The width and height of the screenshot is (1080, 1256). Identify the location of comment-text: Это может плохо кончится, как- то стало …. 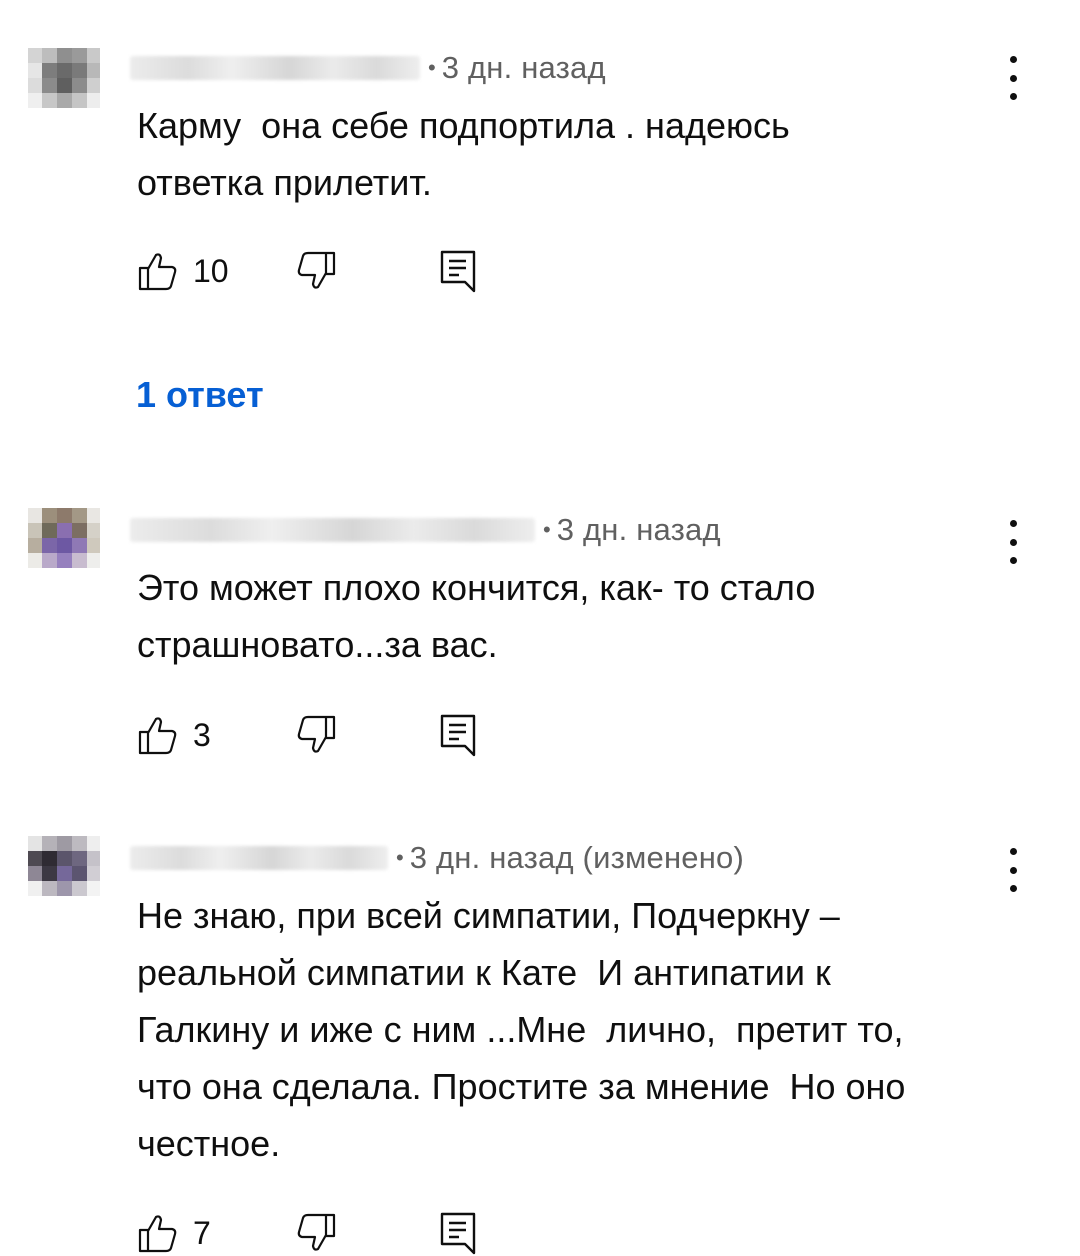
(476, 616).